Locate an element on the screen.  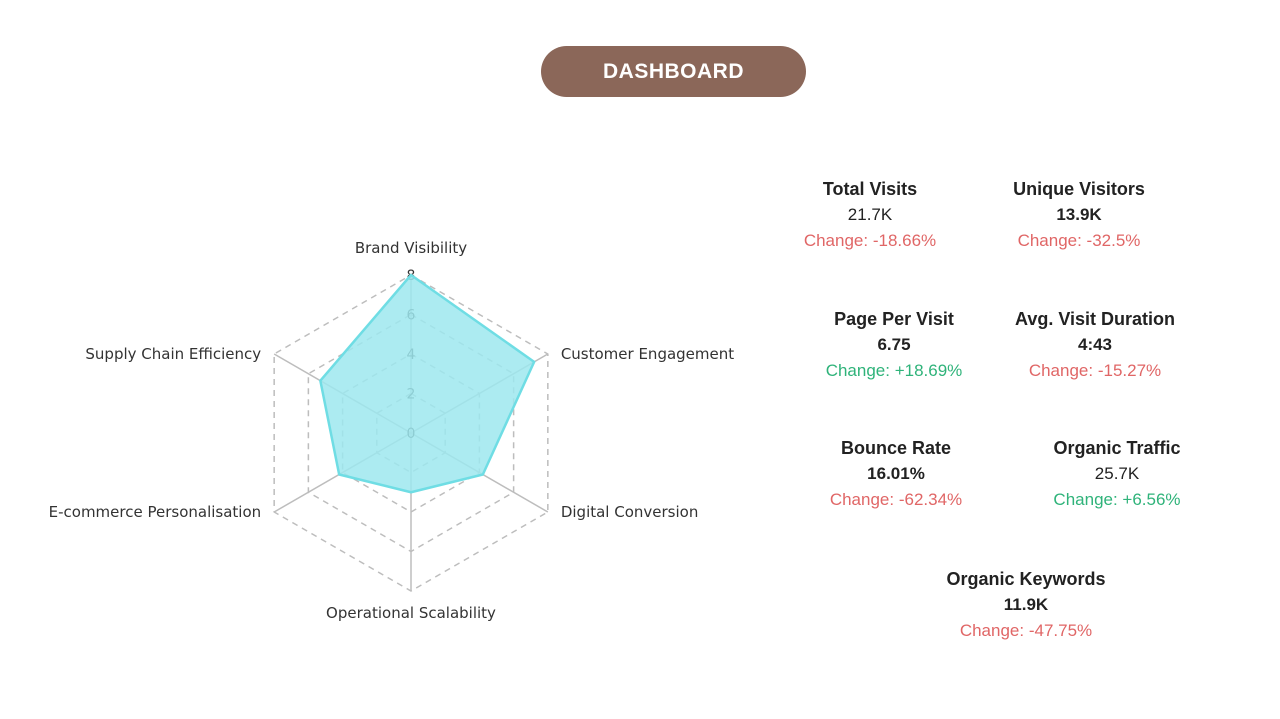
metric-change: Change: -18.66% is located at coordinates (870, 240).